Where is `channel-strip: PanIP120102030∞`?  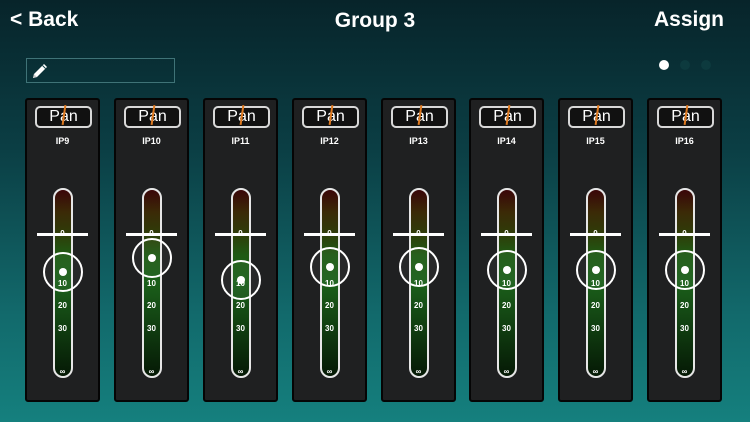 channel-strip: PanIP120102030∞ is located at coordinates (329, 250).